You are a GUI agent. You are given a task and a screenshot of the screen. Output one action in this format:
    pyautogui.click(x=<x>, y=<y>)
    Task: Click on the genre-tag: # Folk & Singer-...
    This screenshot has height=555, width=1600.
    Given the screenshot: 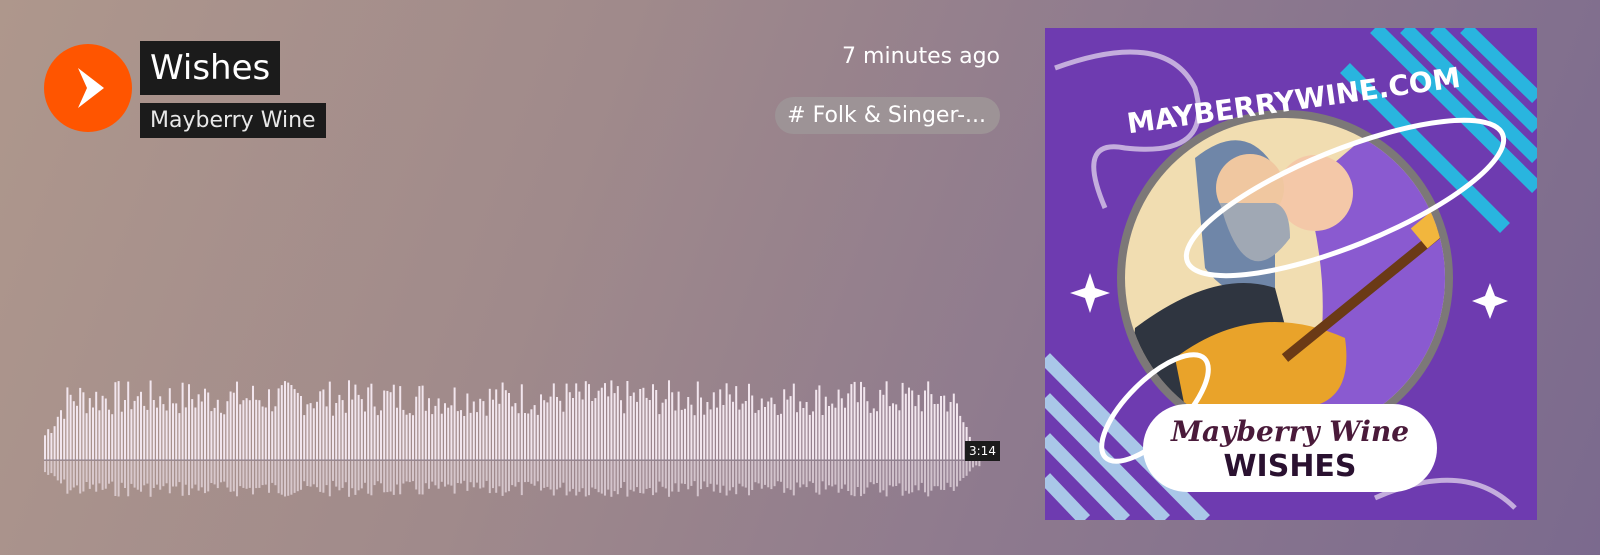 What is the action you would take?
    pyautogui.click(x=887, y=115)
    